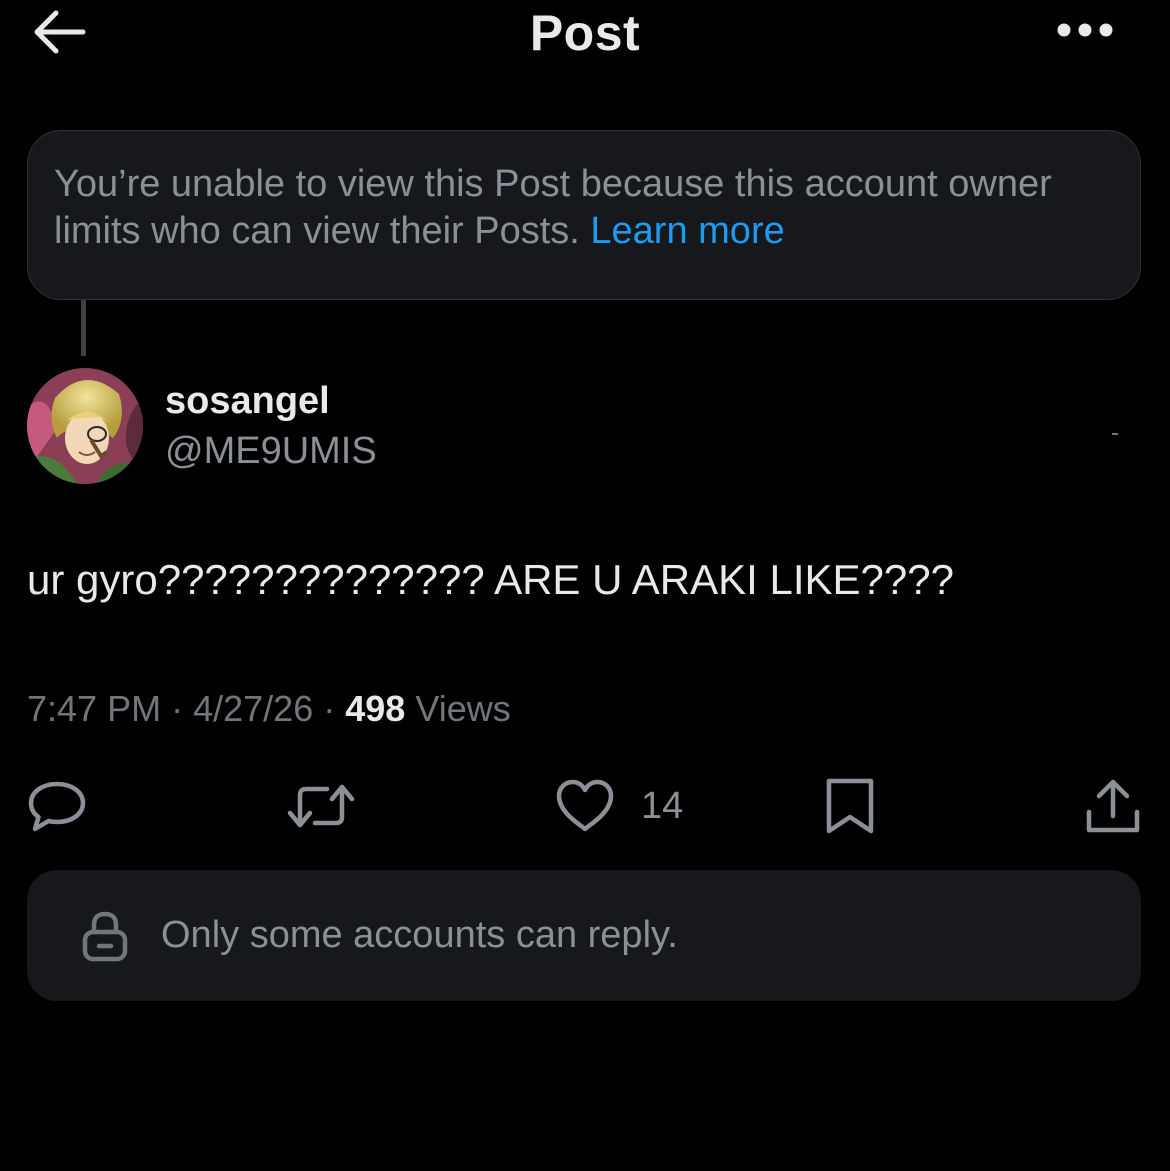 Image resolution: width=1170 pixels, height=1171 pixels. What do you see at coordinates (94, 708) in the screenshot?
I see `post-time: 7:47 PM` at bounding box center [94, 708].